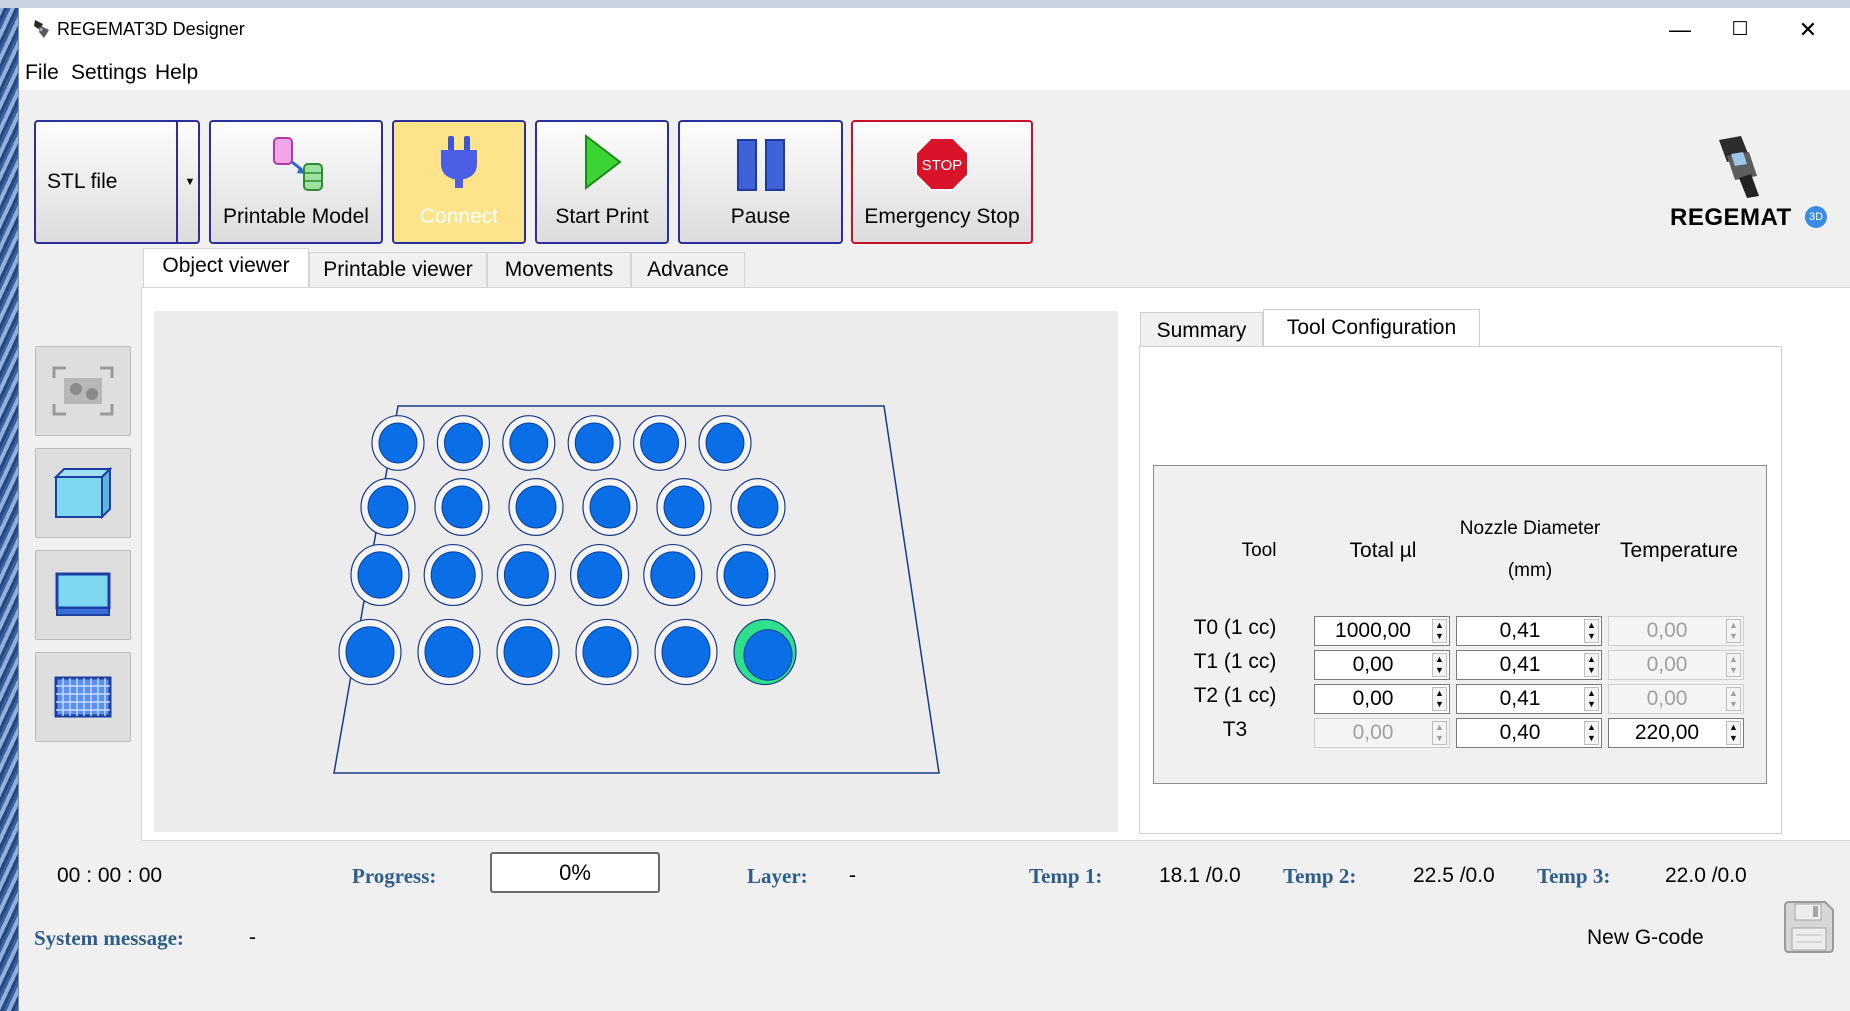 The width and height of the screenshot is (1850, 1011). I want to click on progress-bar: 0%, so click(575, 872).